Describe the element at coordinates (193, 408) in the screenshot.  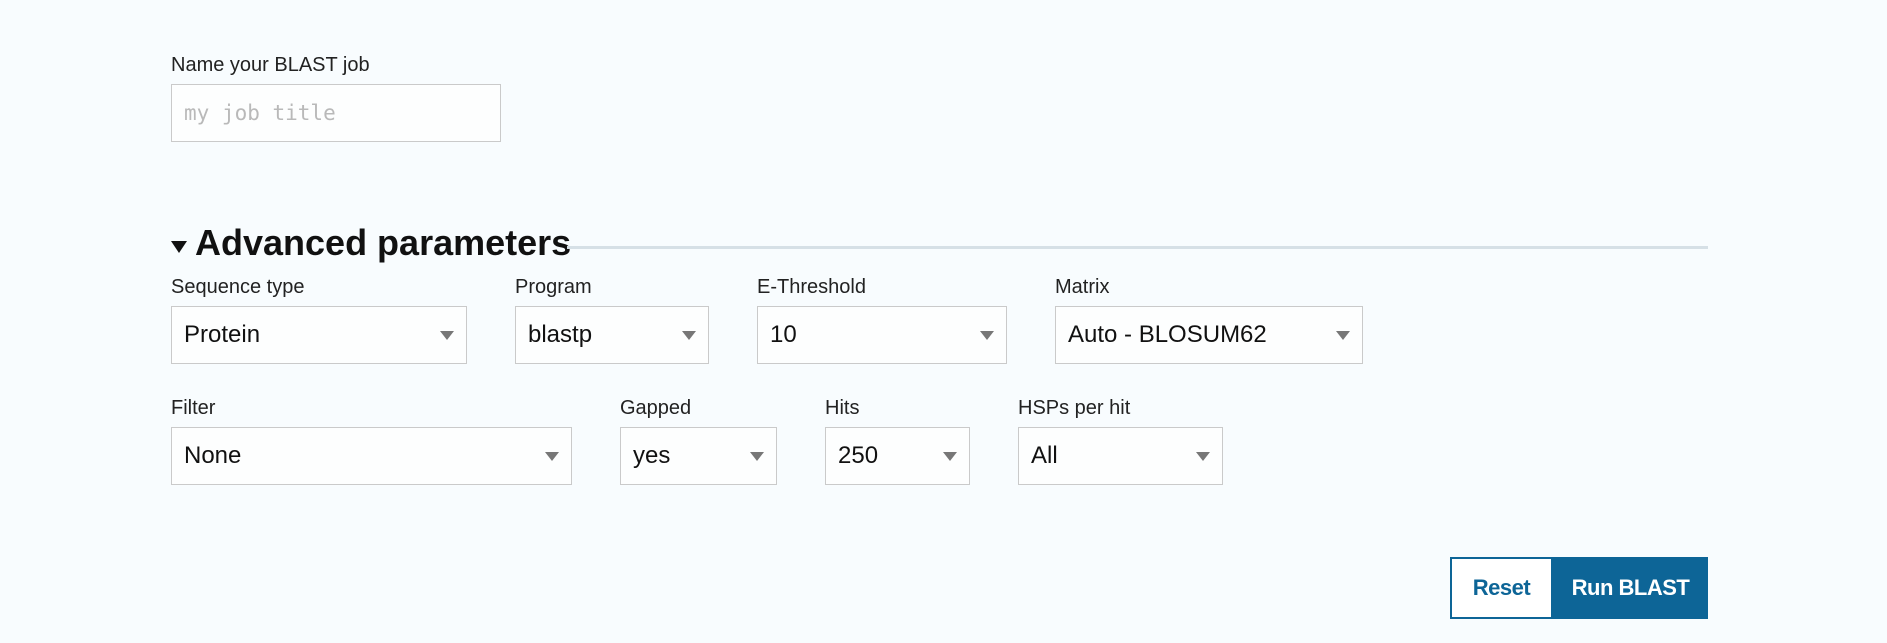
I see `filter-label: Filter` at that location.